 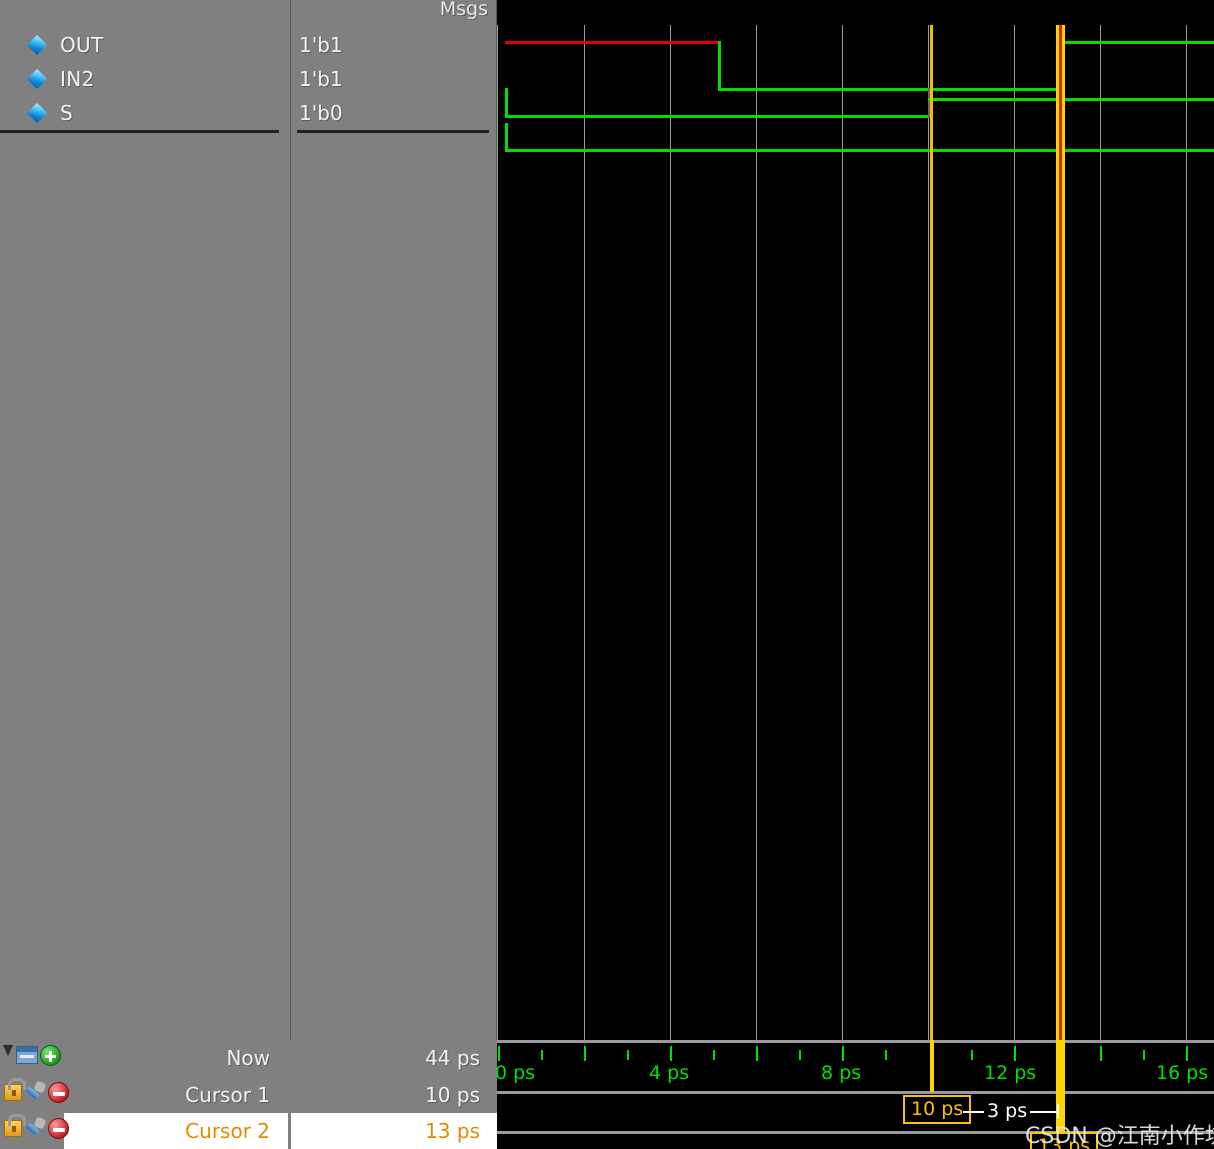 What do you see at coordinates (717, 116) in the screenshot?
I see `wave-in2-low` at bounding box center [717, 116].